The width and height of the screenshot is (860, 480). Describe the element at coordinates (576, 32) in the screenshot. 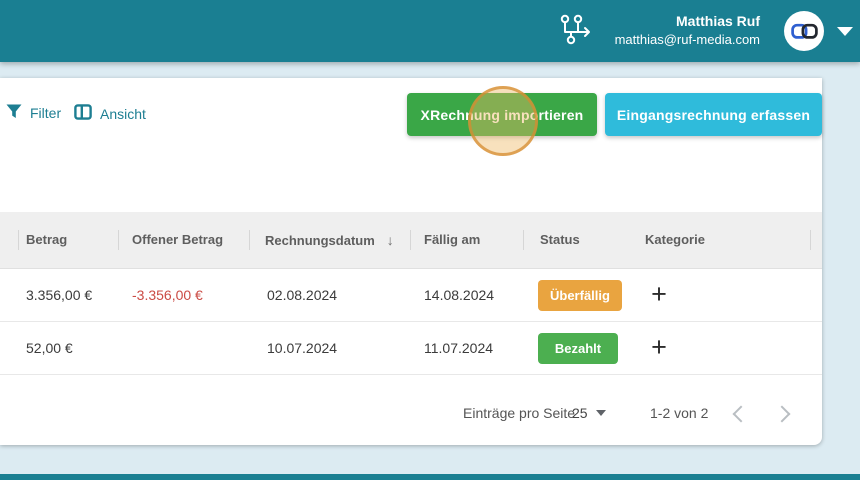

I see `workflow-icon` at that location.